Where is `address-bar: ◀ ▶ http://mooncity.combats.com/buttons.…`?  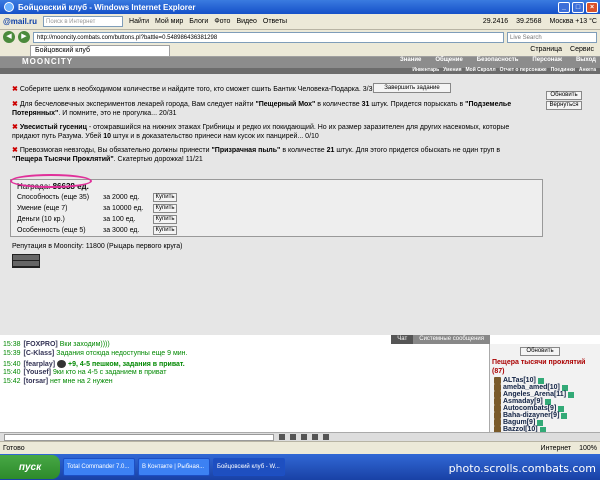
address-bar: ◀ ▶ http://mooncity.combats.com/buttons.… is located at coordinates (300, 37).